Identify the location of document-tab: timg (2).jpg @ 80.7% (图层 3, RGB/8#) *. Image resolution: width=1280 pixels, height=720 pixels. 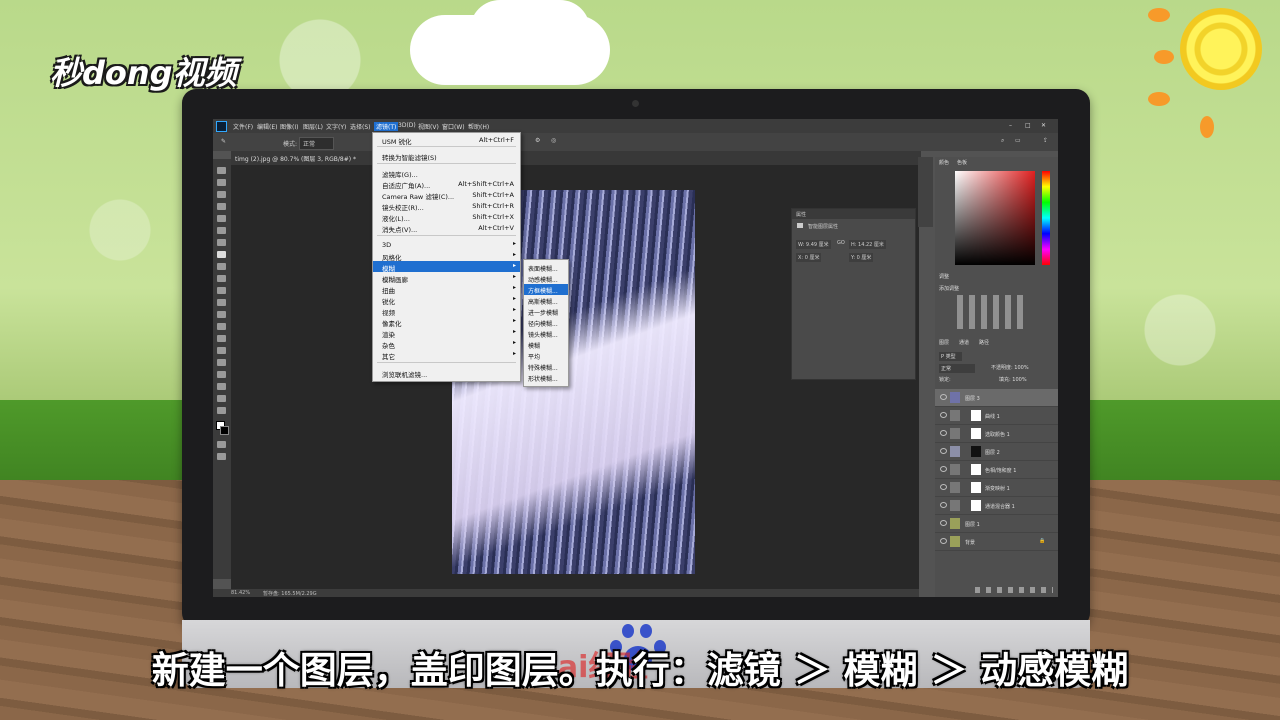
(295, 158).